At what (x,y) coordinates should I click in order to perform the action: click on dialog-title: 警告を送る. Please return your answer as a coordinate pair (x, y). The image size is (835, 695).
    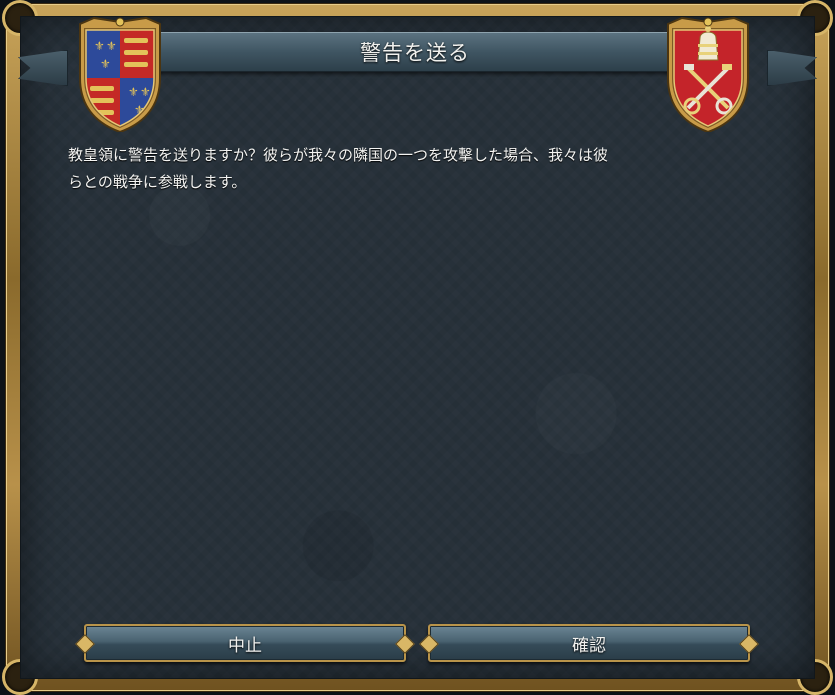
    Looking at the image, I should click on (415, 53).